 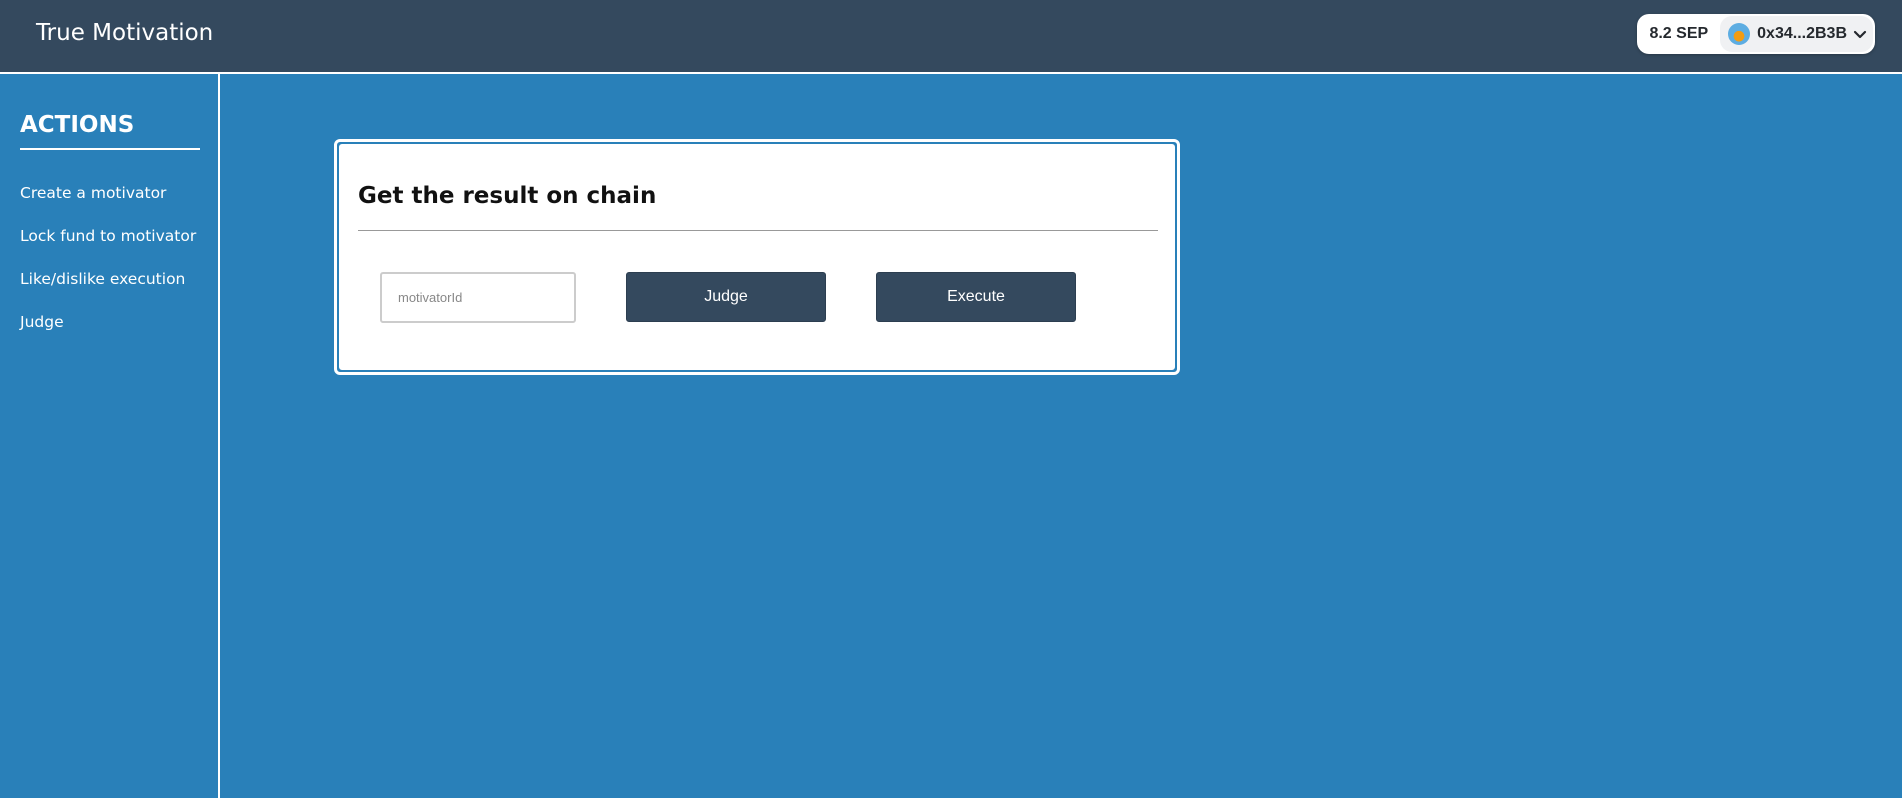 What do you see at coordinates (42, 322) in the screenshot?
I see `sidebar-item-judge: Judge` at bounding box center [42, 322].